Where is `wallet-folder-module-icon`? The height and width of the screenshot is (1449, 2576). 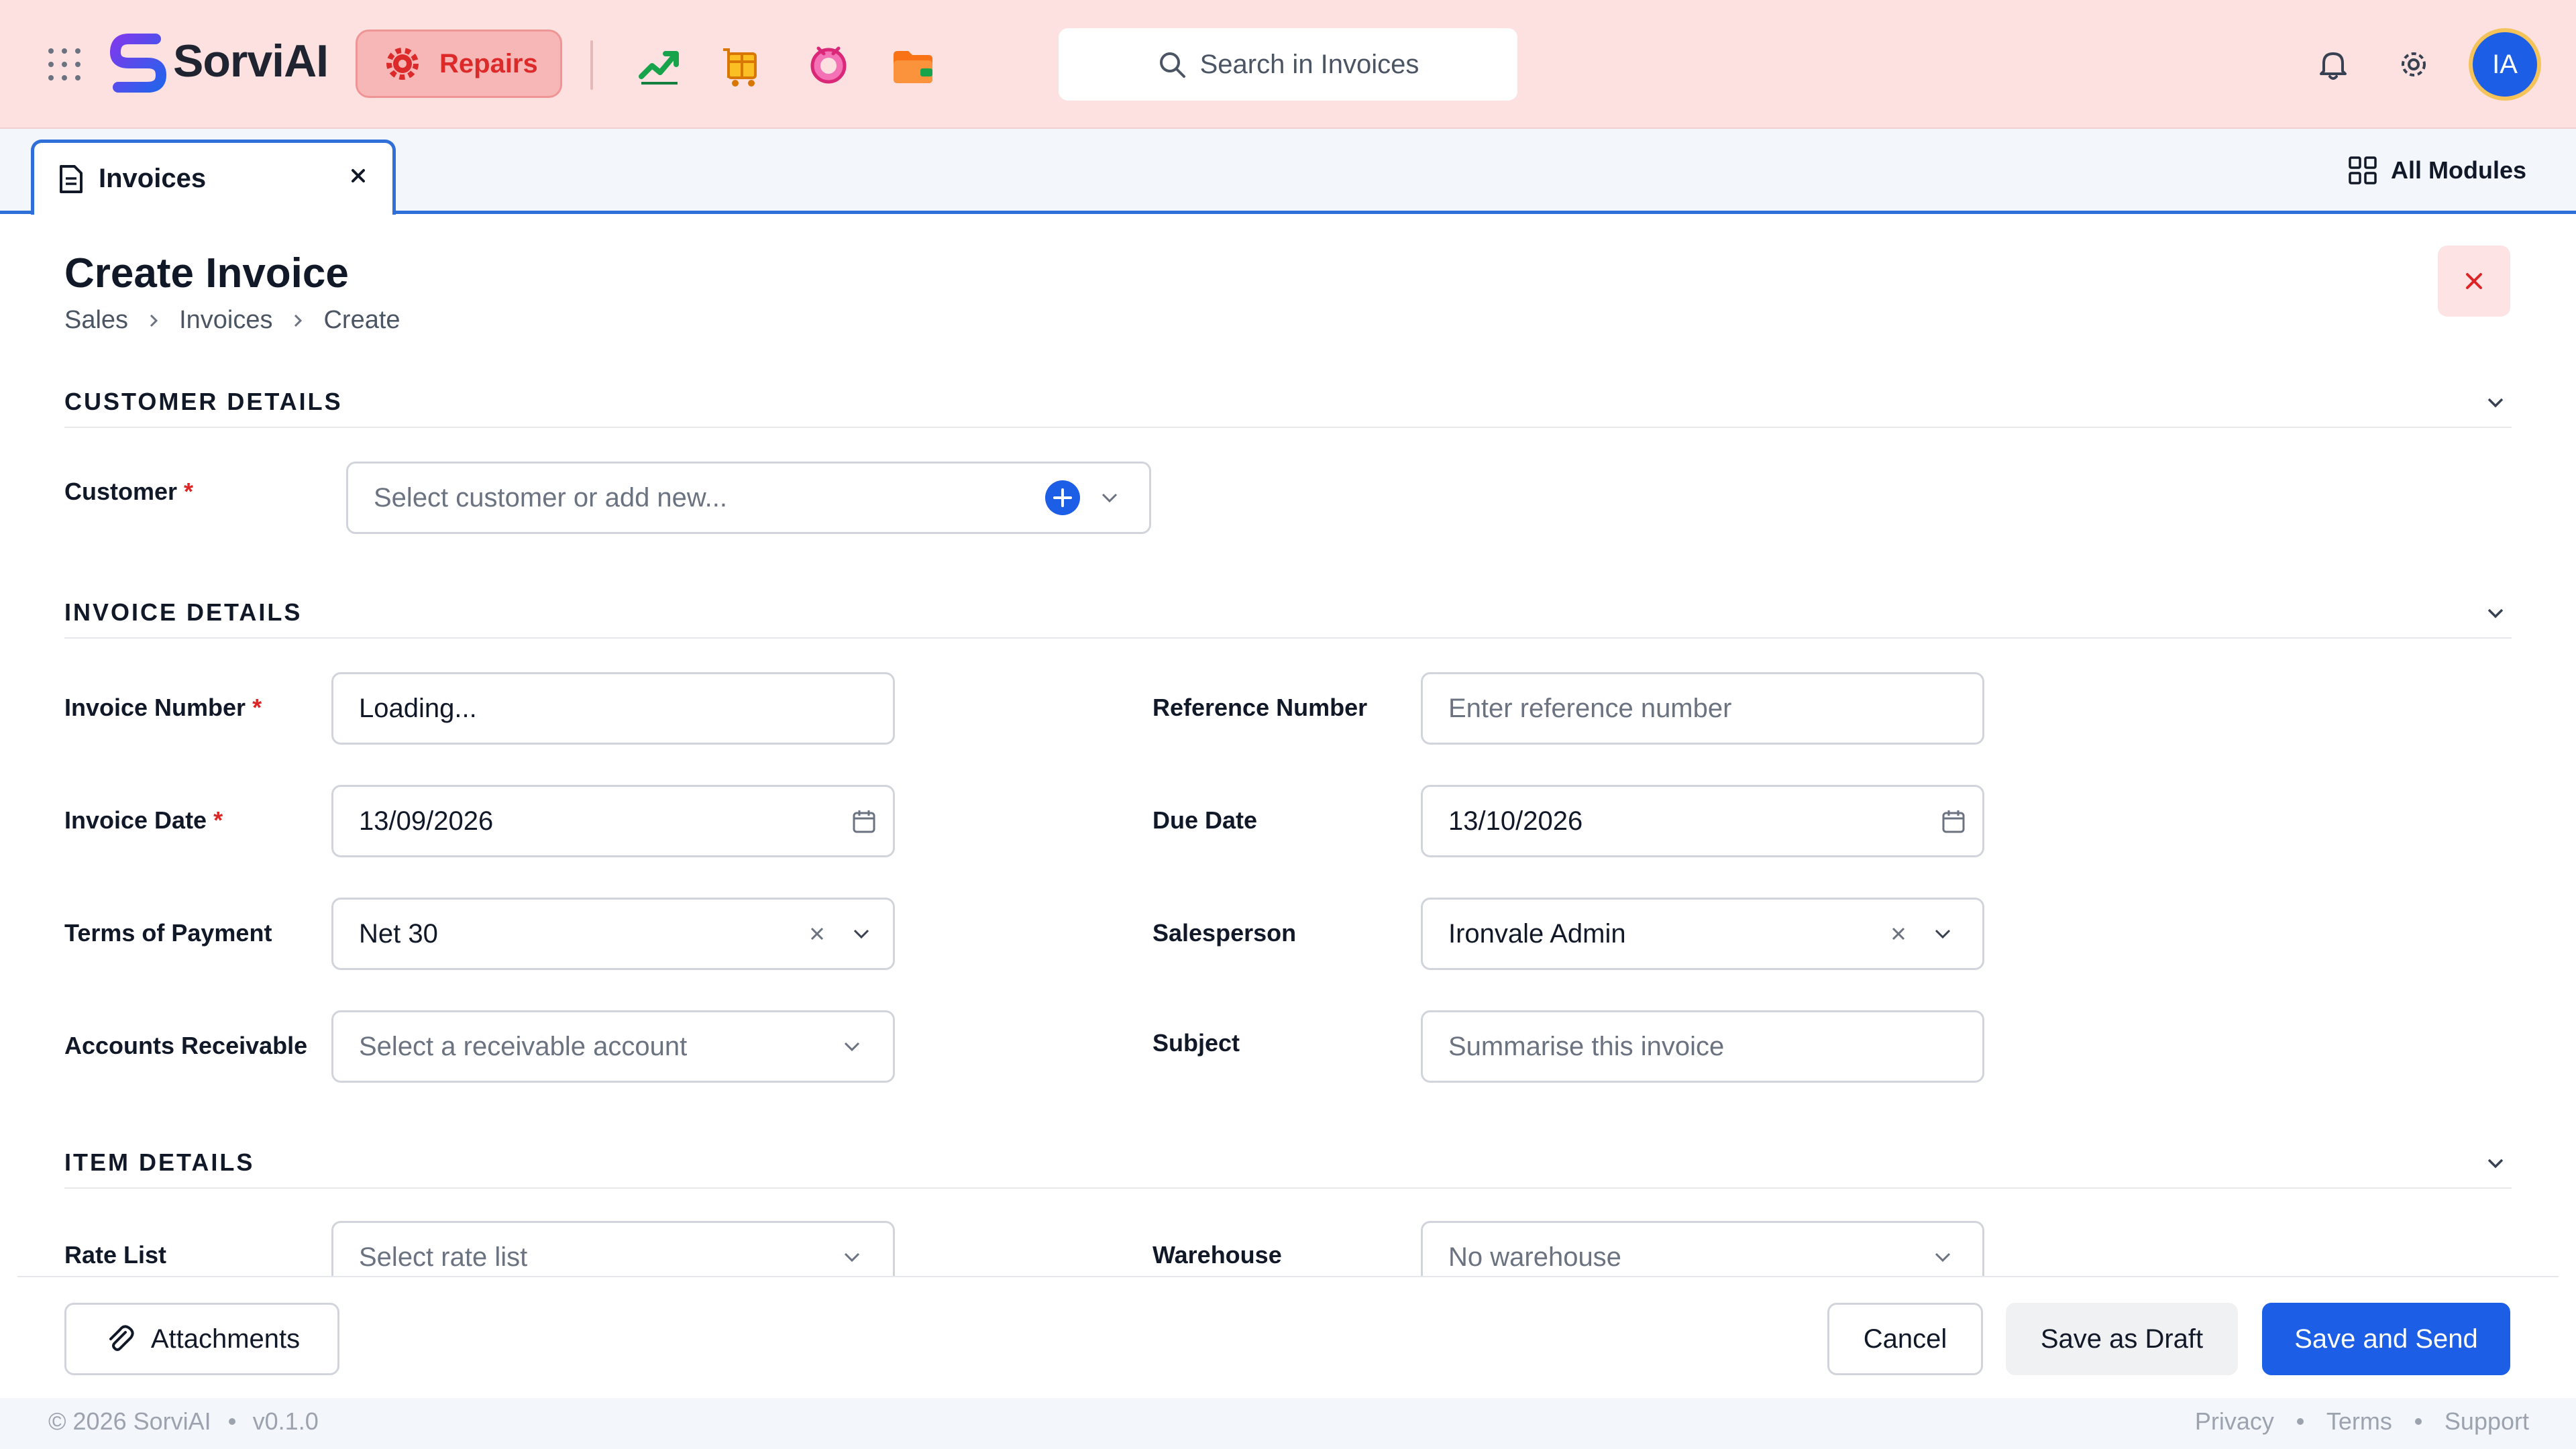 wallet-folder-module-icon is located at coordinates (913, 65).